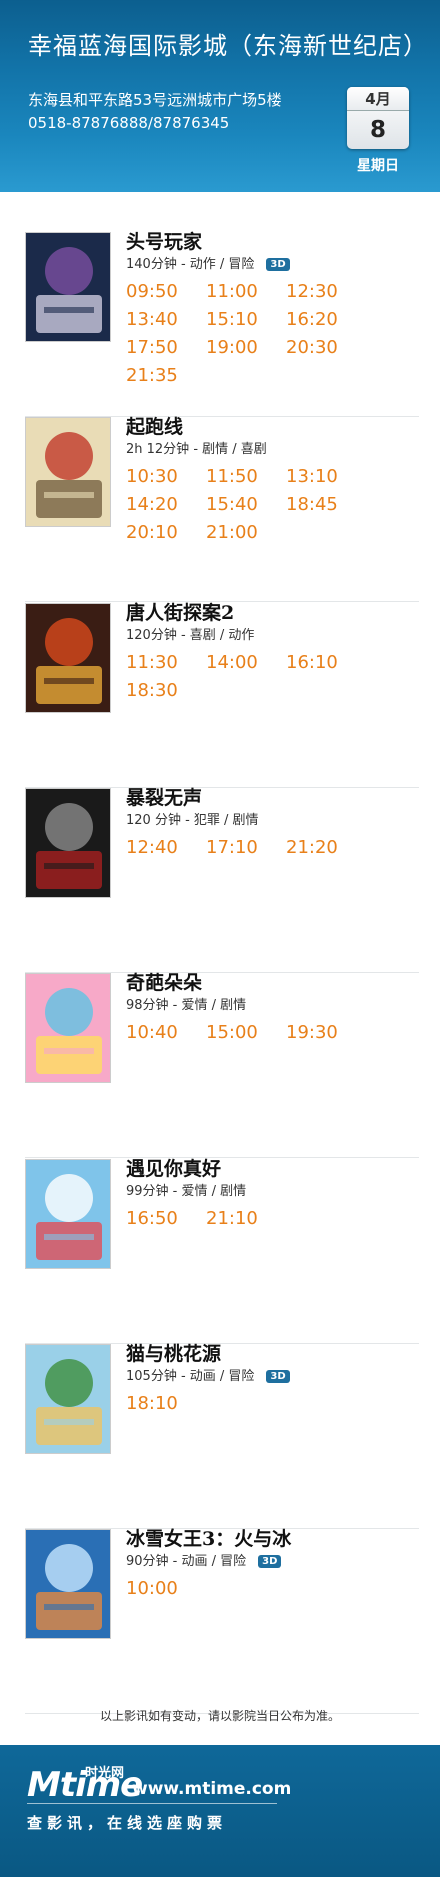  What do you see at coordinates (246, 351) in the screenshot?
I see `showtime: 19:00` at bounding box center [246, 351].